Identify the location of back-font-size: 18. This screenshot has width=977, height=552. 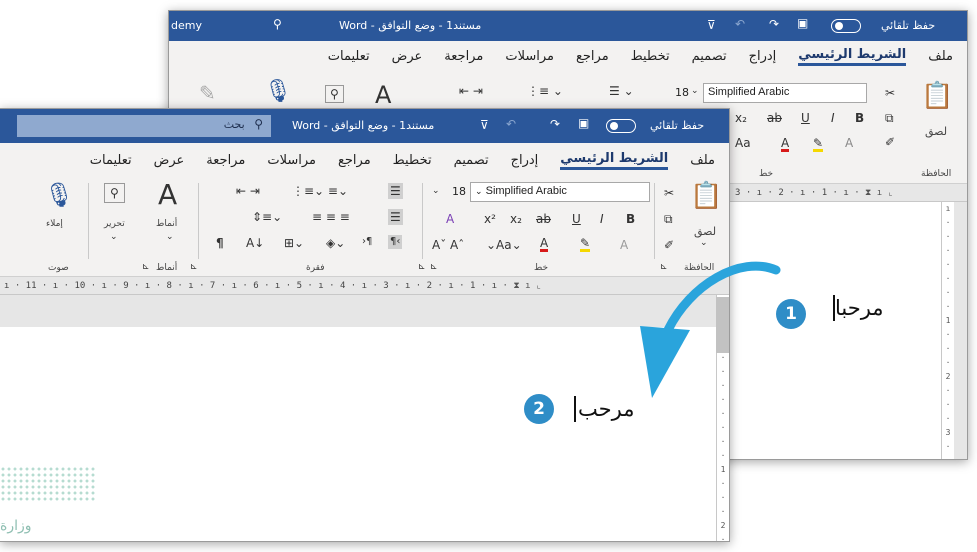
(682, 92).